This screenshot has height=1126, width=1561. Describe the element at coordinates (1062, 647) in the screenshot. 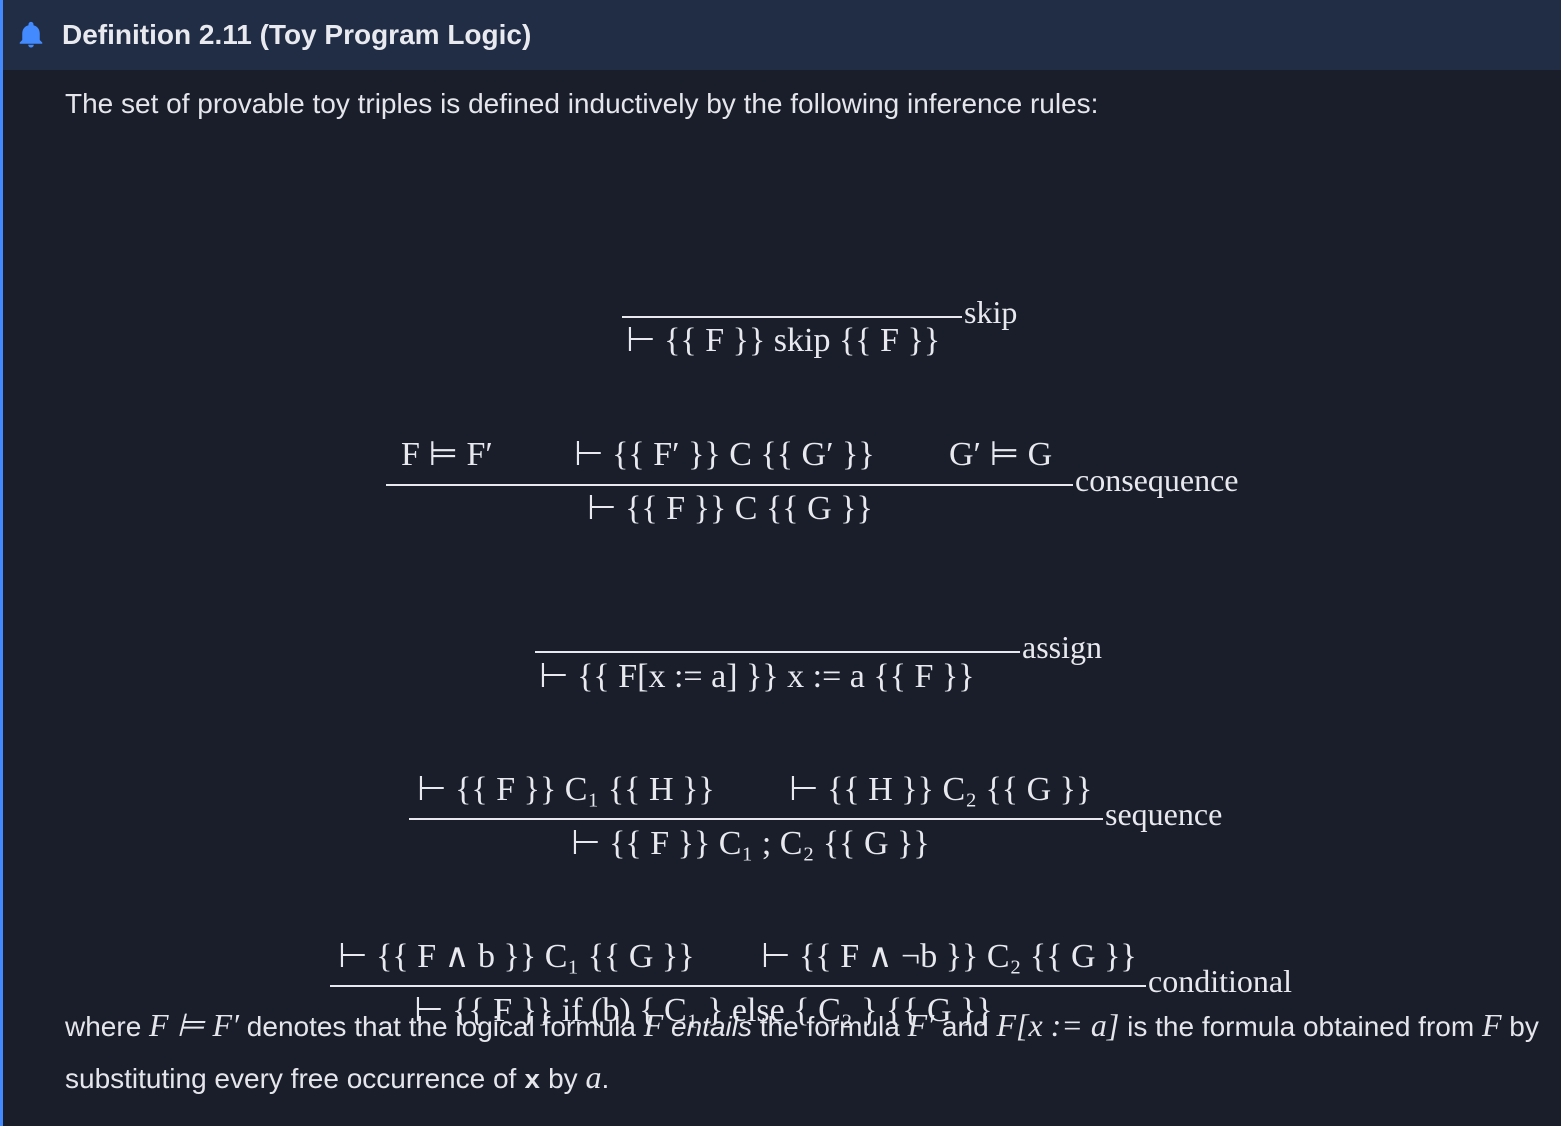

I see `rule-name: assign` at that location.